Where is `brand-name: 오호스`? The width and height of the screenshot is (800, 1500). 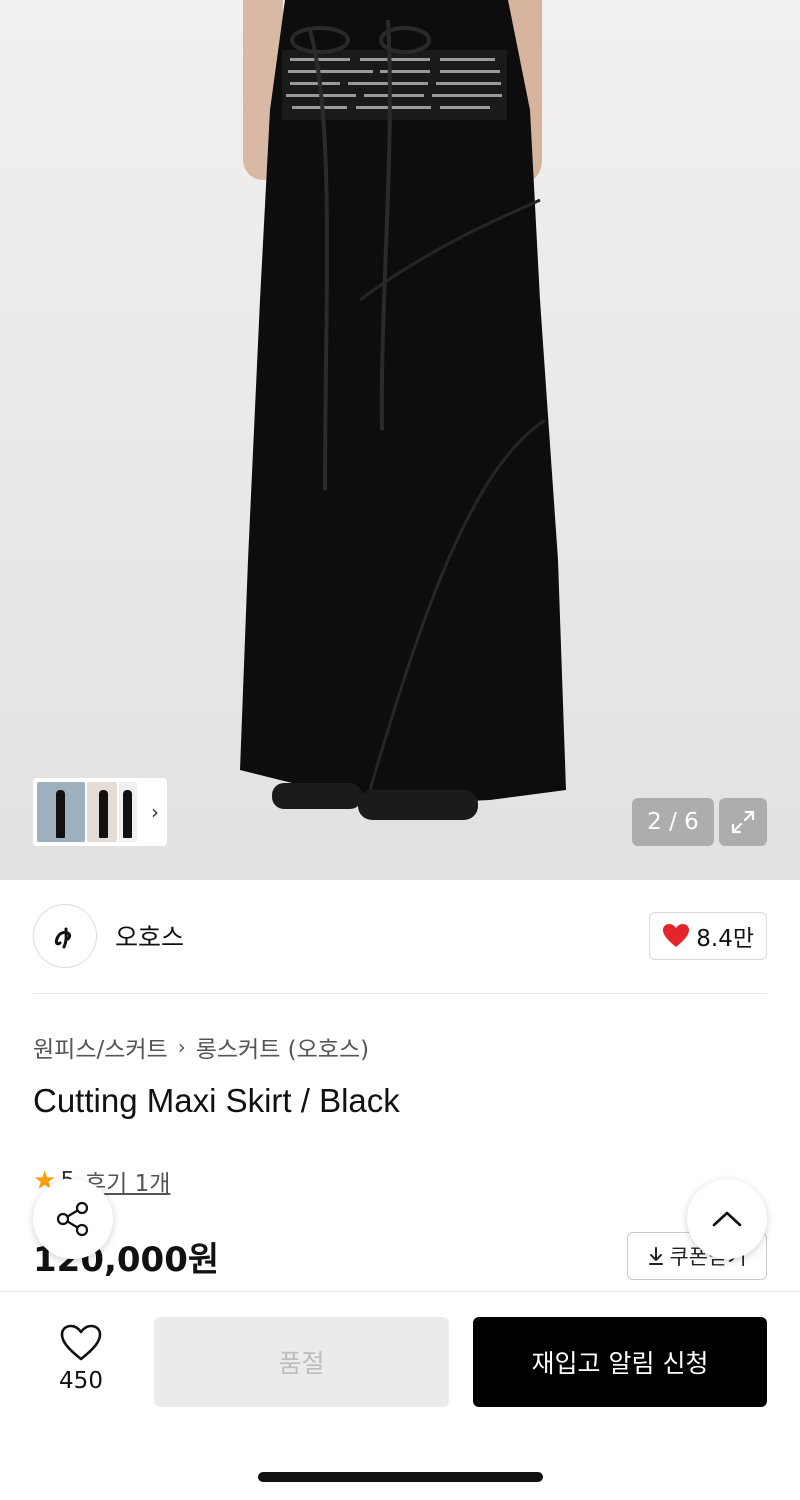
brand-name: 오호스 is located at coordinates (149, 936).